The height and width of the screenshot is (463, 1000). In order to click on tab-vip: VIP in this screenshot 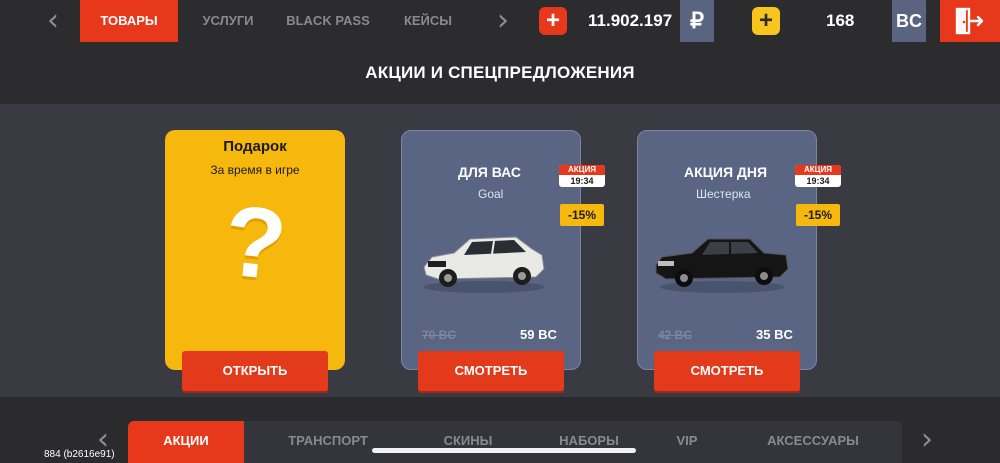, I will do `click(687, 442)`.